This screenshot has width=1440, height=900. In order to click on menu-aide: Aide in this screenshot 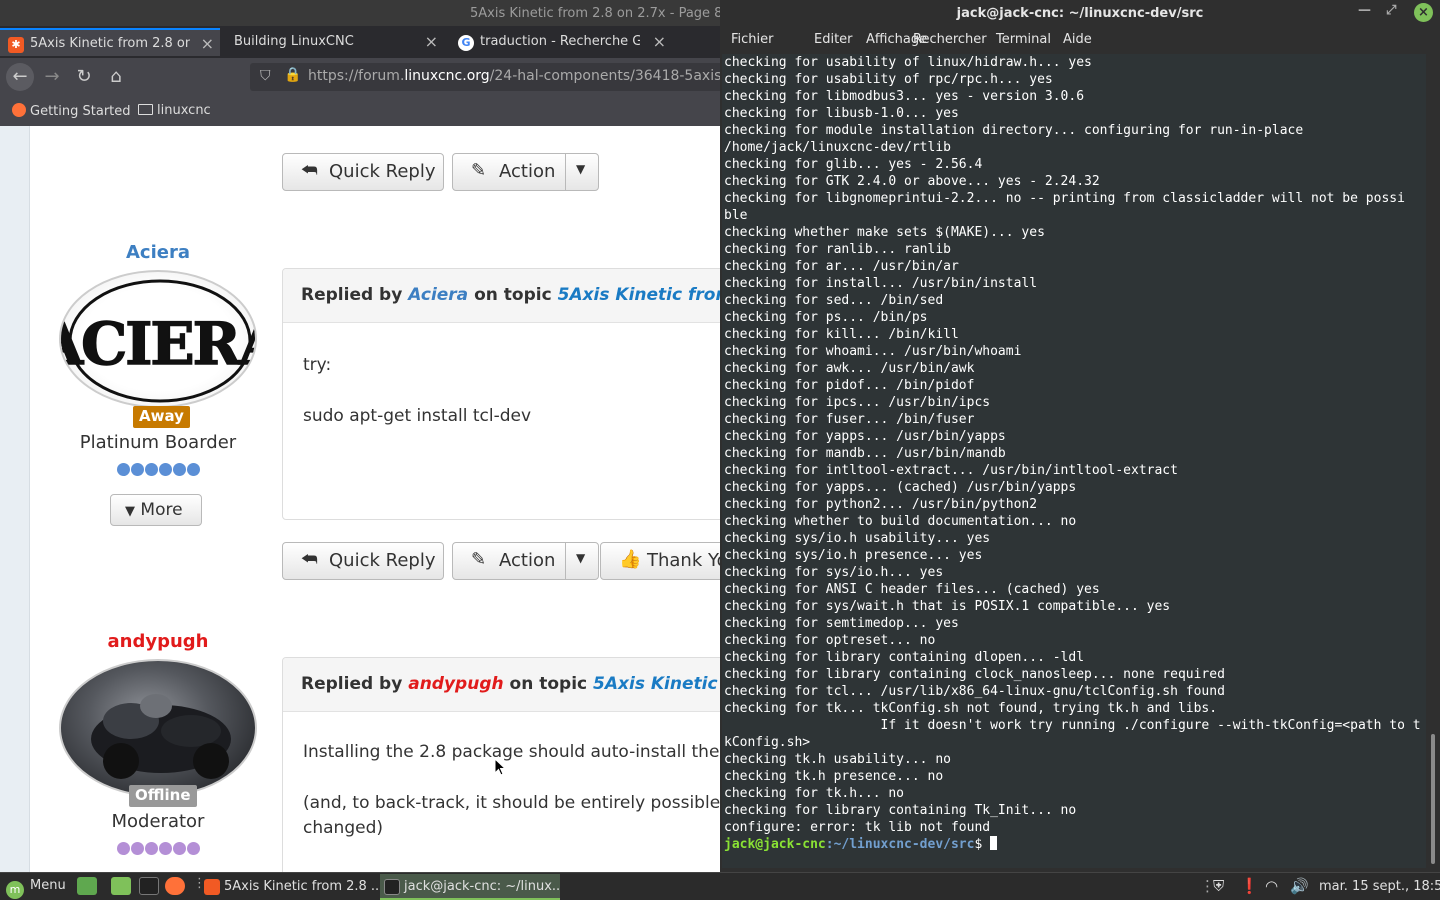, I will do `click(1077, 39)`.